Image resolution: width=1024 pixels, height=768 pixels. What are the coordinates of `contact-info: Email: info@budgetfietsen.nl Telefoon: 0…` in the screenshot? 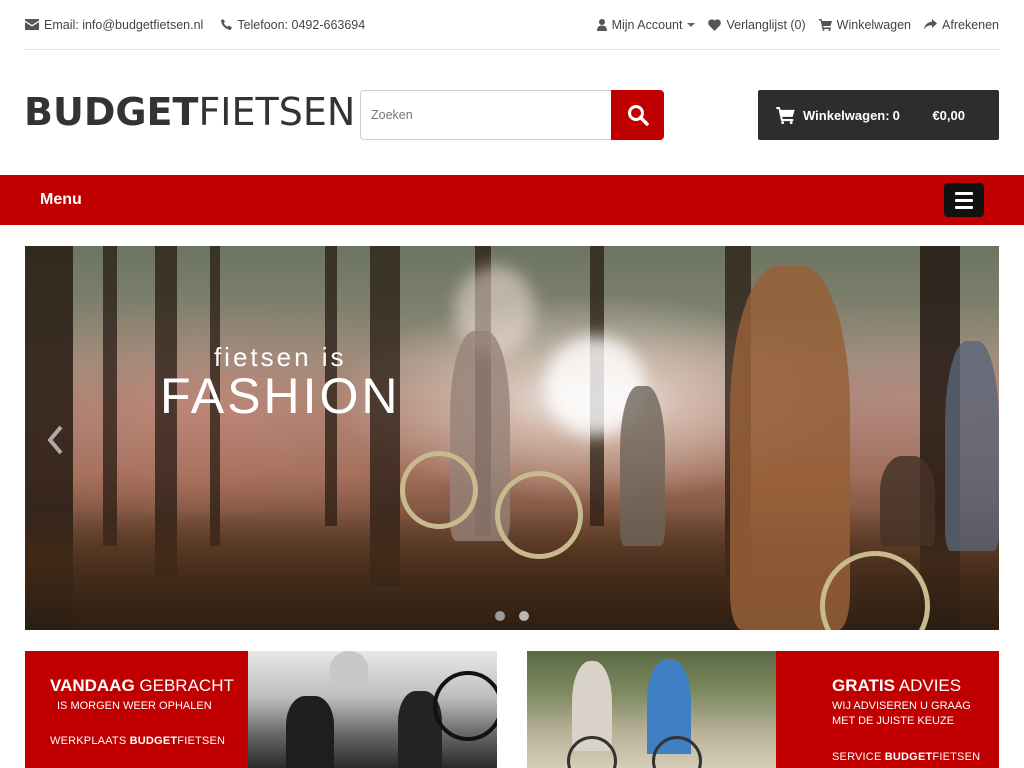 It's located at (204, 25).